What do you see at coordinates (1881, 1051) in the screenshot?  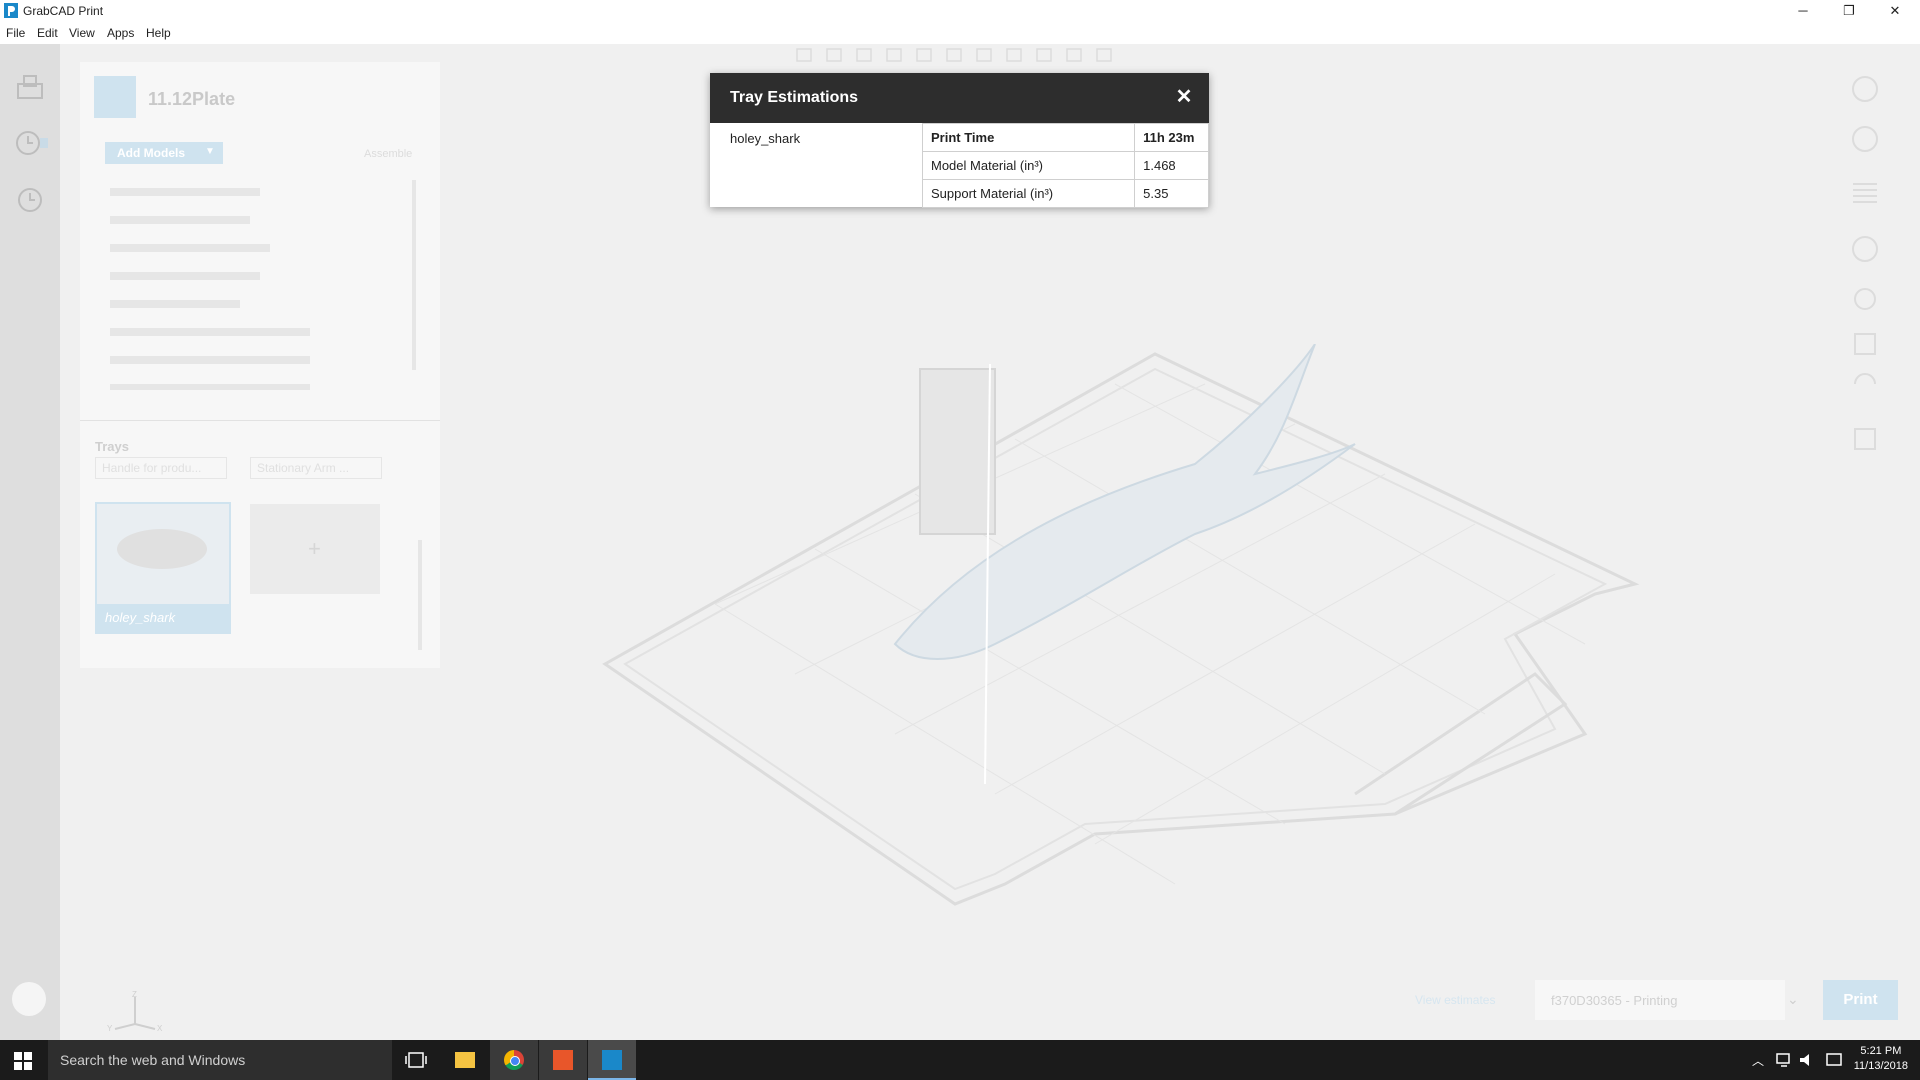 I see `clock-time: 5:21 PM` at bounding box center [1881, 1051].